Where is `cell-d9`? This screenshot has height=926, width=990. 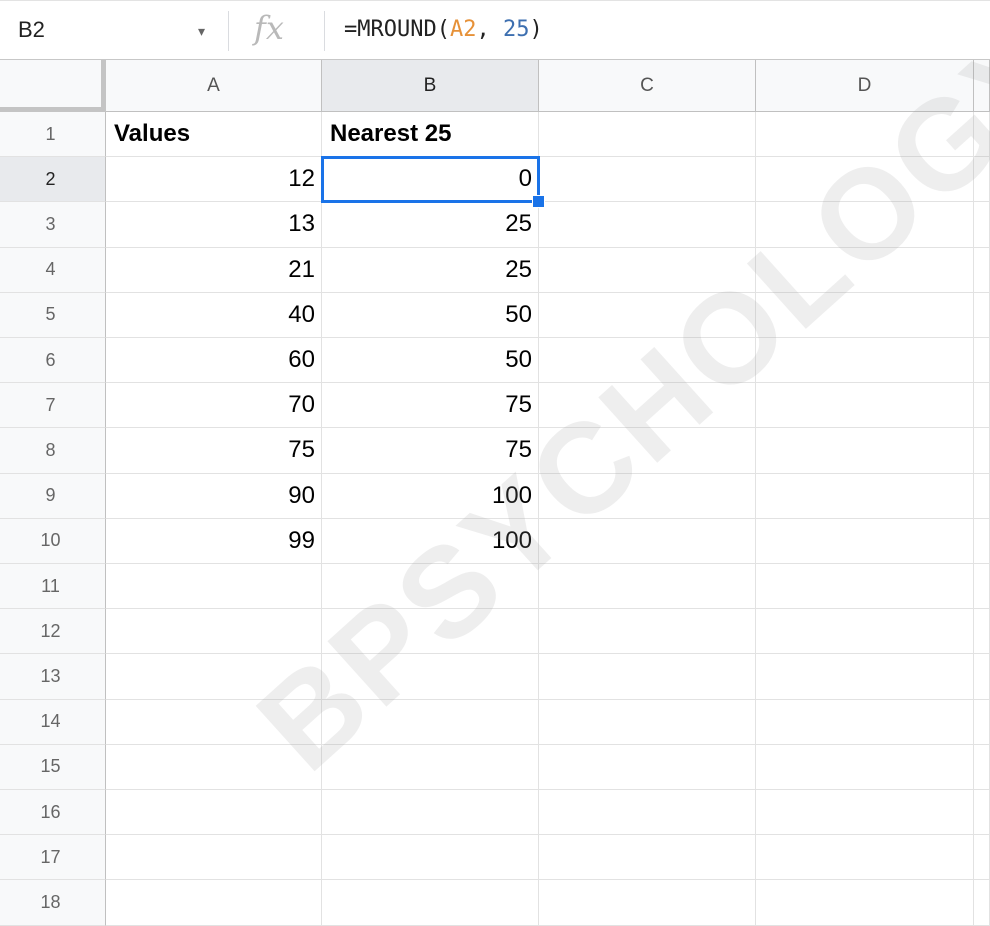 cell-d9 is located at coordinates (865, 496).